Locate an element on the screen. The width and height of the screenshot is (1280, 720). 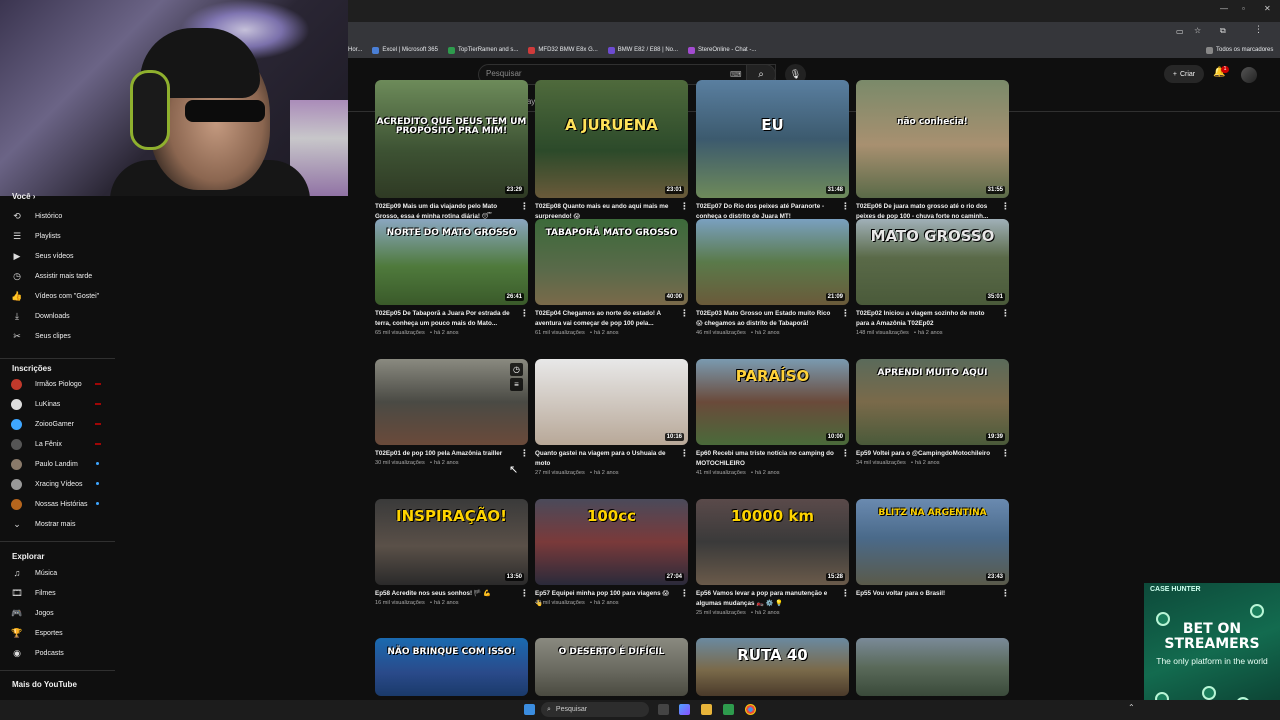
you-heading: Você › is located at coordinates (23, 196).